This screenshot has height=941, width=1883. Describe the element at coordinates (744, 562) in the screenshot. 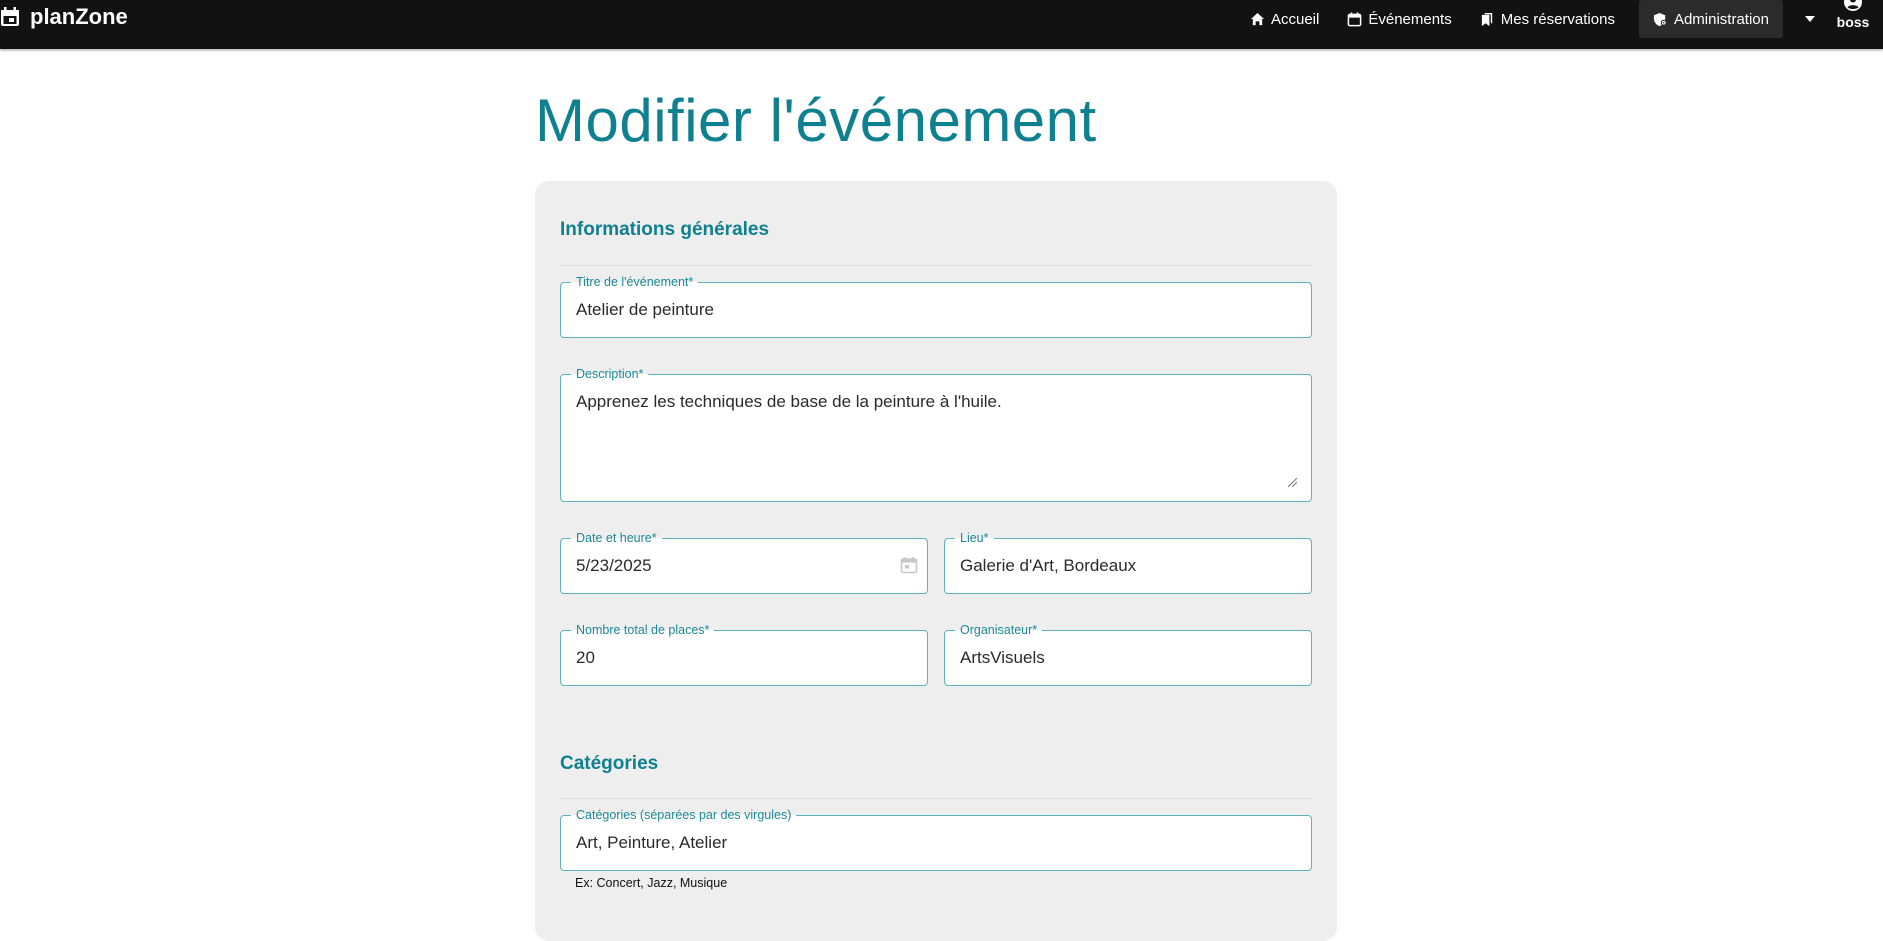

I see `date-time-input: Date et heure* 5/23/2025` at that location.